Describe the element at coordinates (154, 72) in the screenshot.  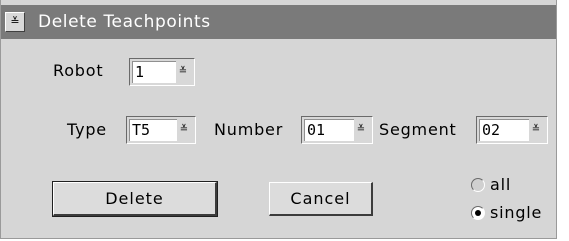
I see `robot-select-value: 1` at that location.